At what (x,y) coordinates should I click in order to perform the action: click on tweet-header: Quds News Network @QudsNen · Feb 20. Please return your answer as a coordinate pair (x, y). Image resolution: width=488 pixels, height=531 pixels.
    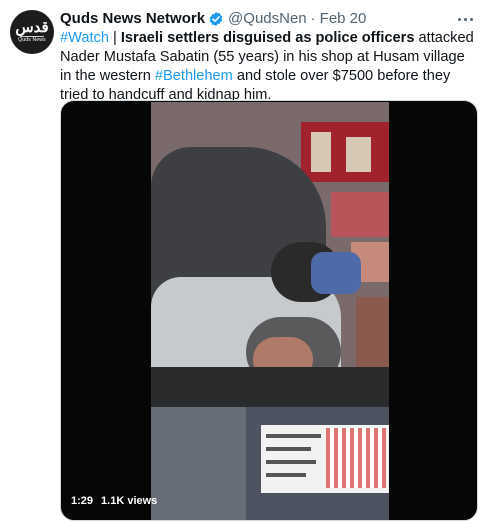
    Looking at the image, I should click on (213, 19).